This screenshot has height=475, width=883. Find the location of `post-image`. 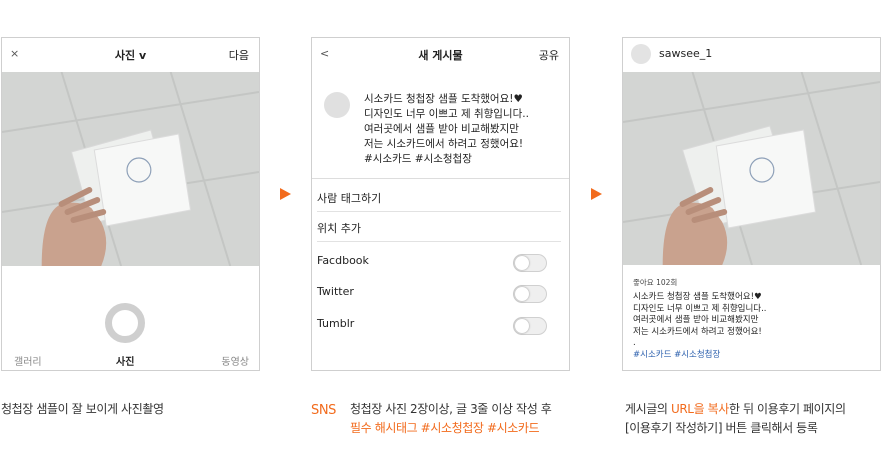

post-image is located at coordinates (751, 168).